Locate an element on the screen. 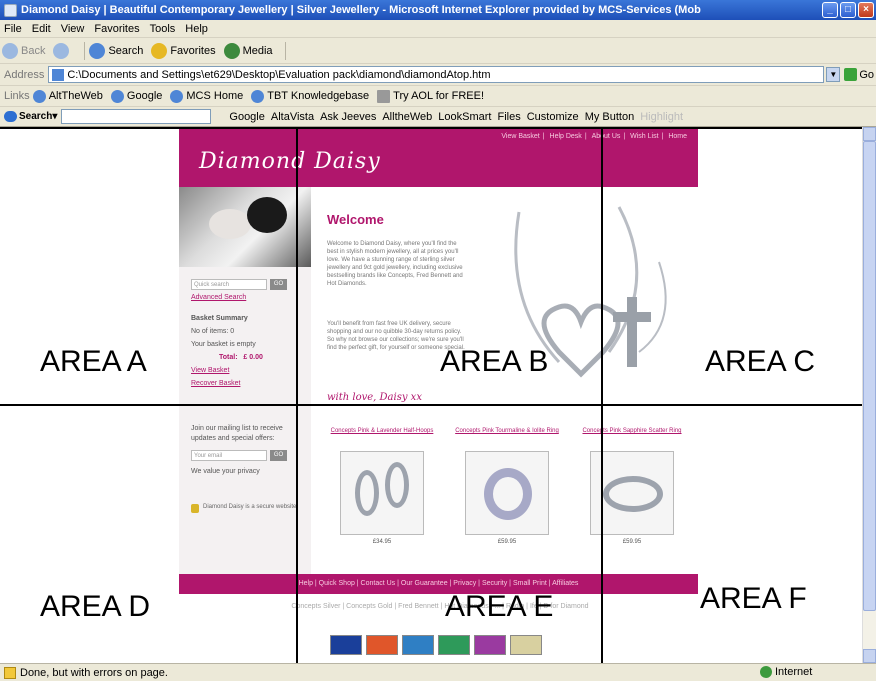  page-icon is located at coordinates (58, 74).